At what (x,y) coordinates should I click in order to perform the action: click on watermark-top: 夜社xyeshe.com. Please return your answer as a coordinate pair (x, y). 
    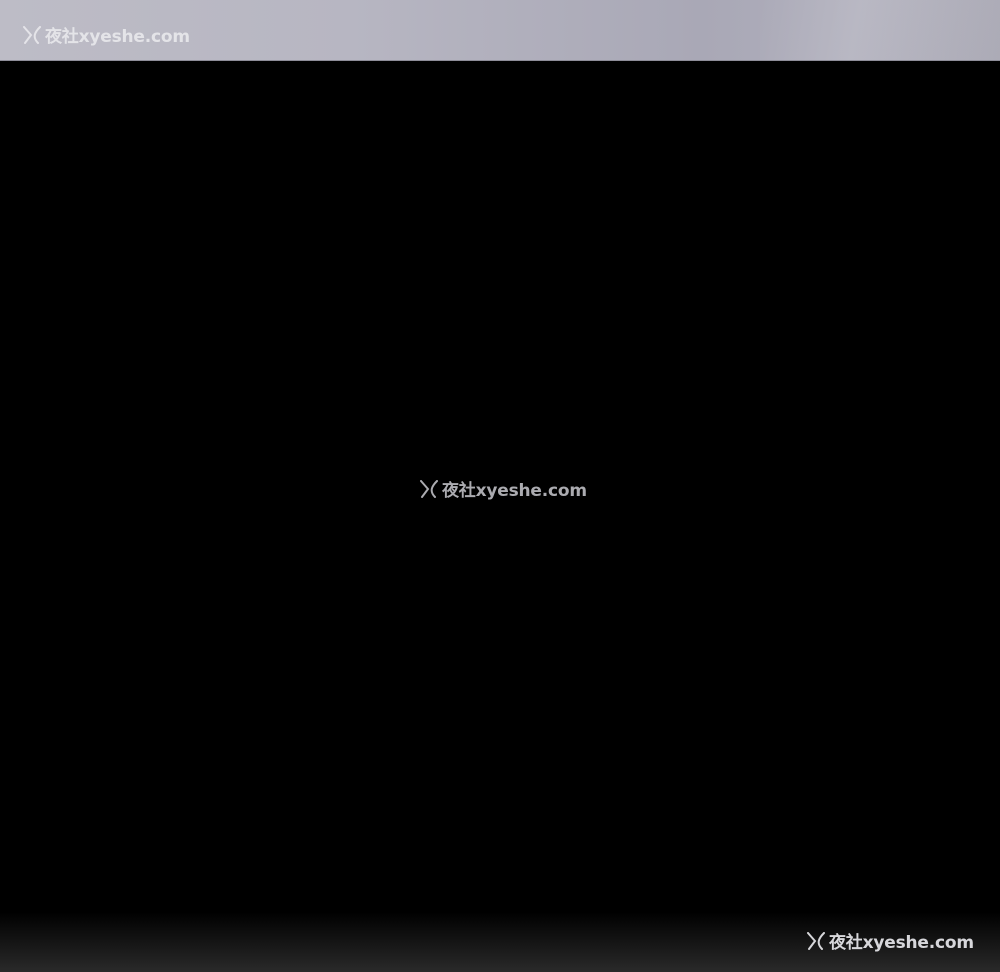
    Looking at the image, I should click on (106, 34).